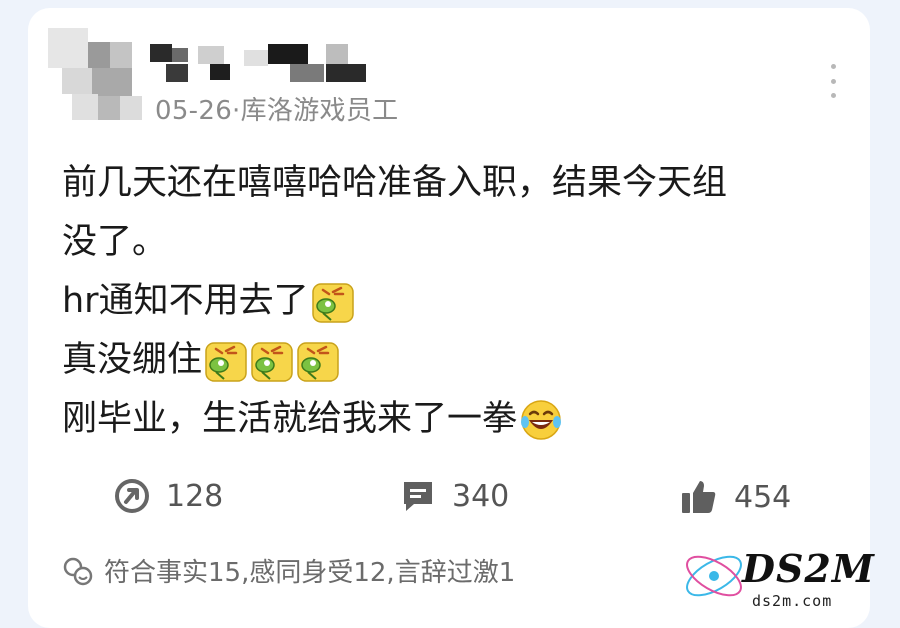  What do you see at coordinates (132, 496) in the screenshot?
I see `share-icon` at bounding box center [132, 496].